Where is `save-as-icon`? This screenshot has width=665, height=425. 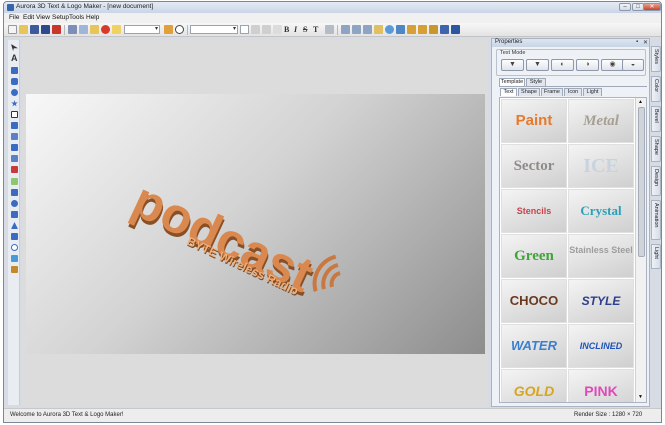
save-as-icon is located at coordinates (45, 29).